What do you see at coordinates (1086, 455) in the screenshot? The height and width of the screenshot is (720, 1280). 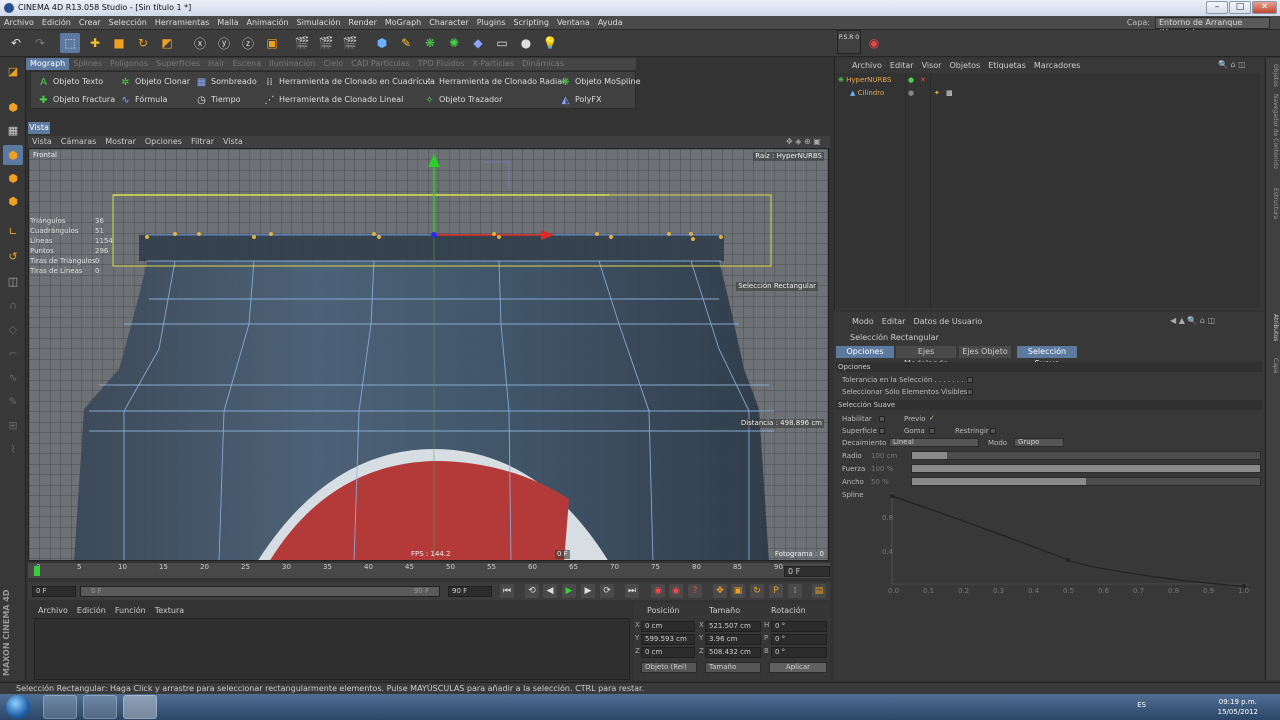 I see `radio-slider` at bounding box center [1086, 455].